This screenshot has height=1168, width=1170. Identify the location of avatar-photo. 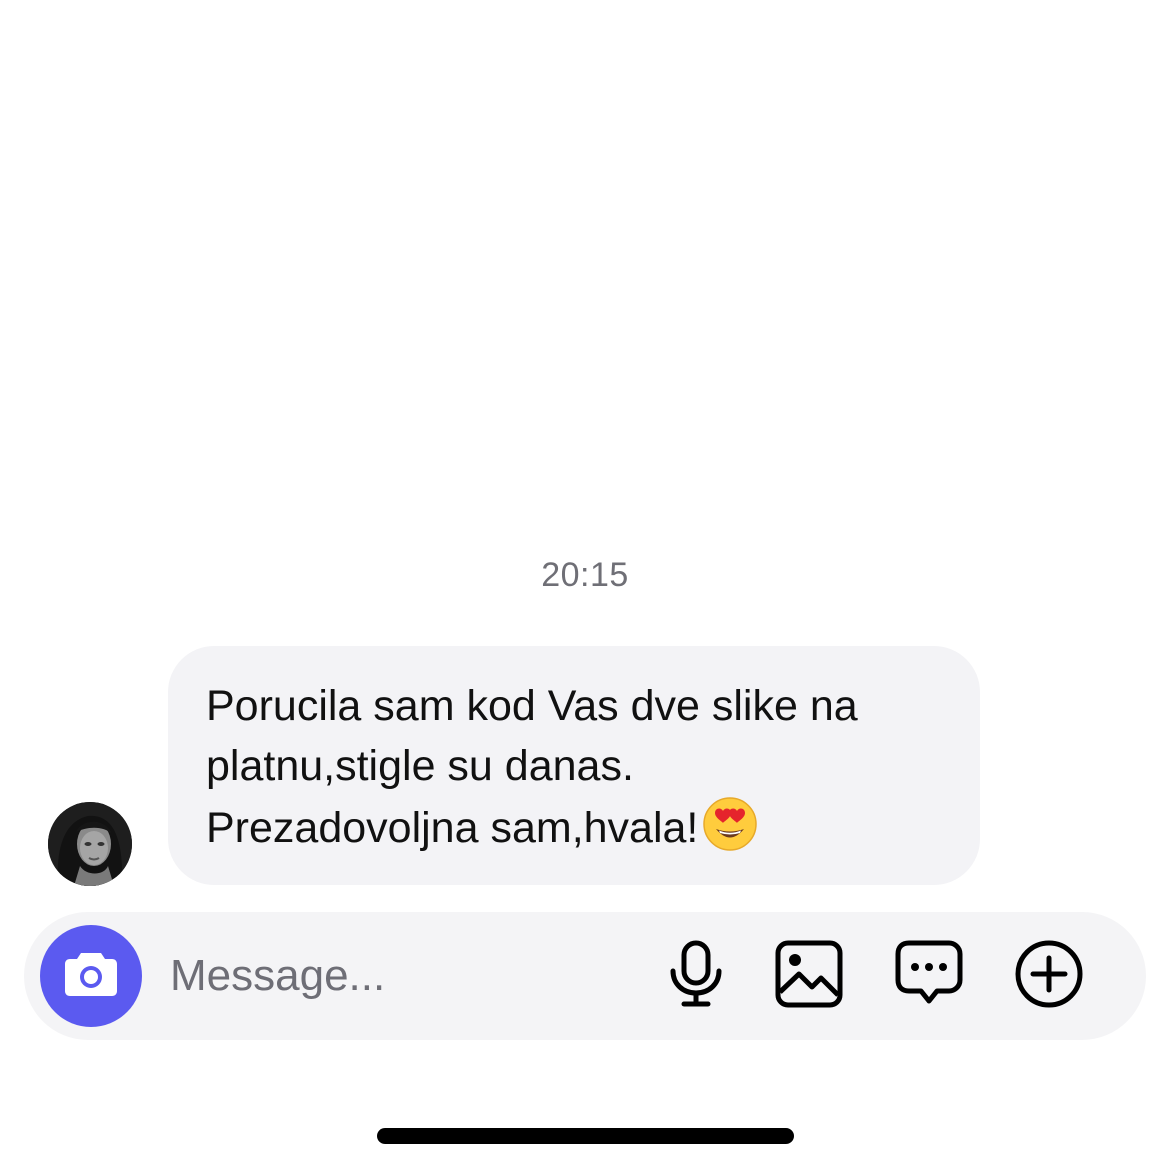
(90, 844).